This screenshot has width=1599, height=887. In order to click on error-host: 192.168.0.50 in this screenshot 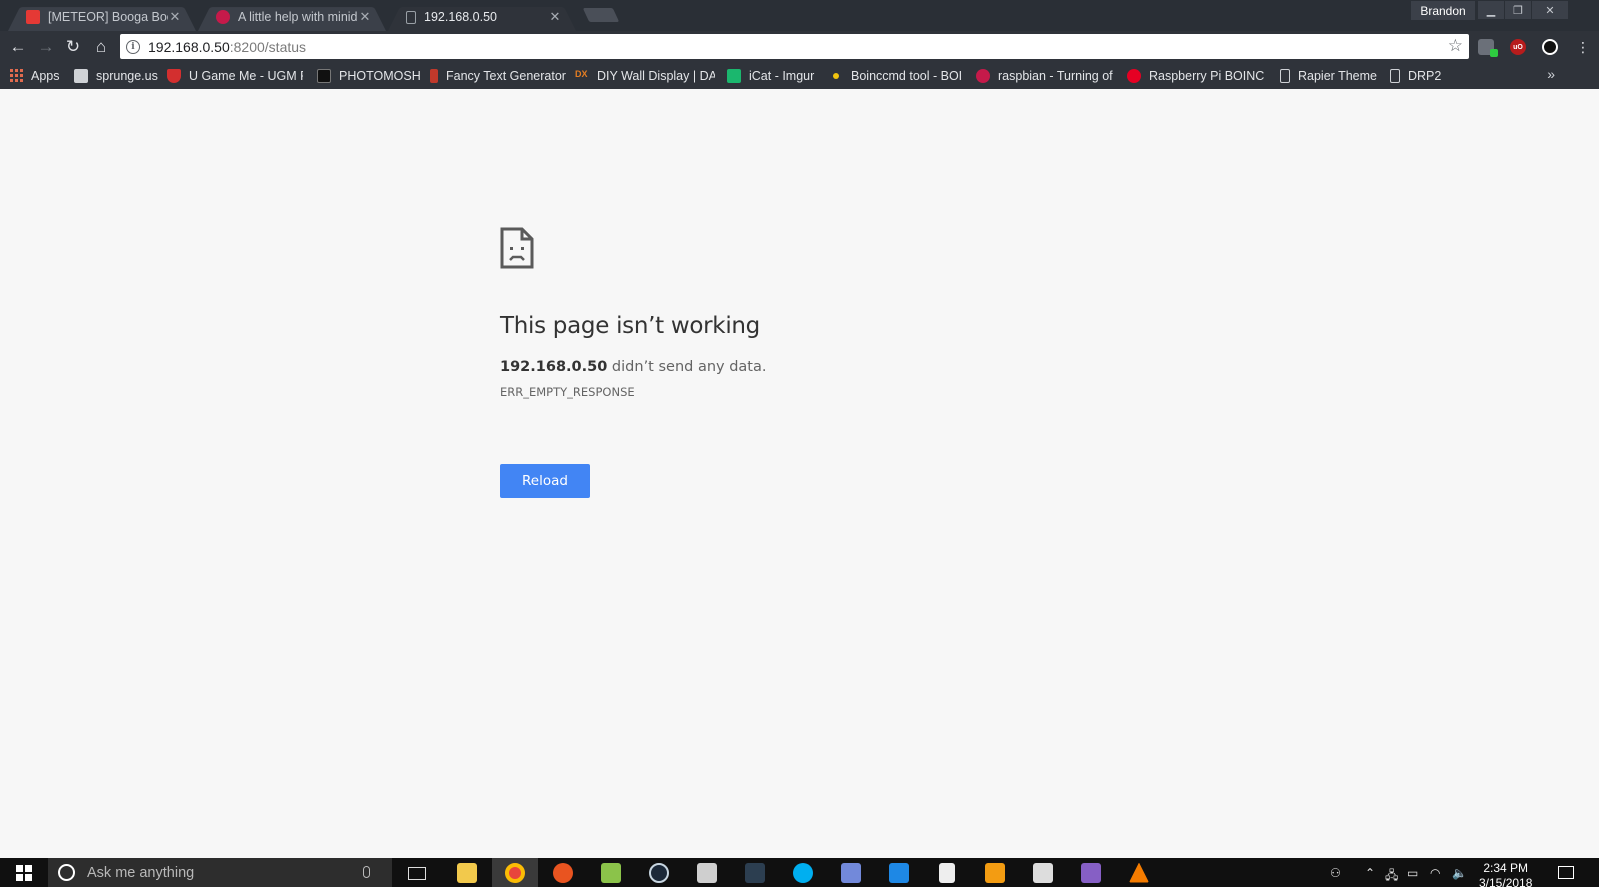, I will do `click(554, 367)`.